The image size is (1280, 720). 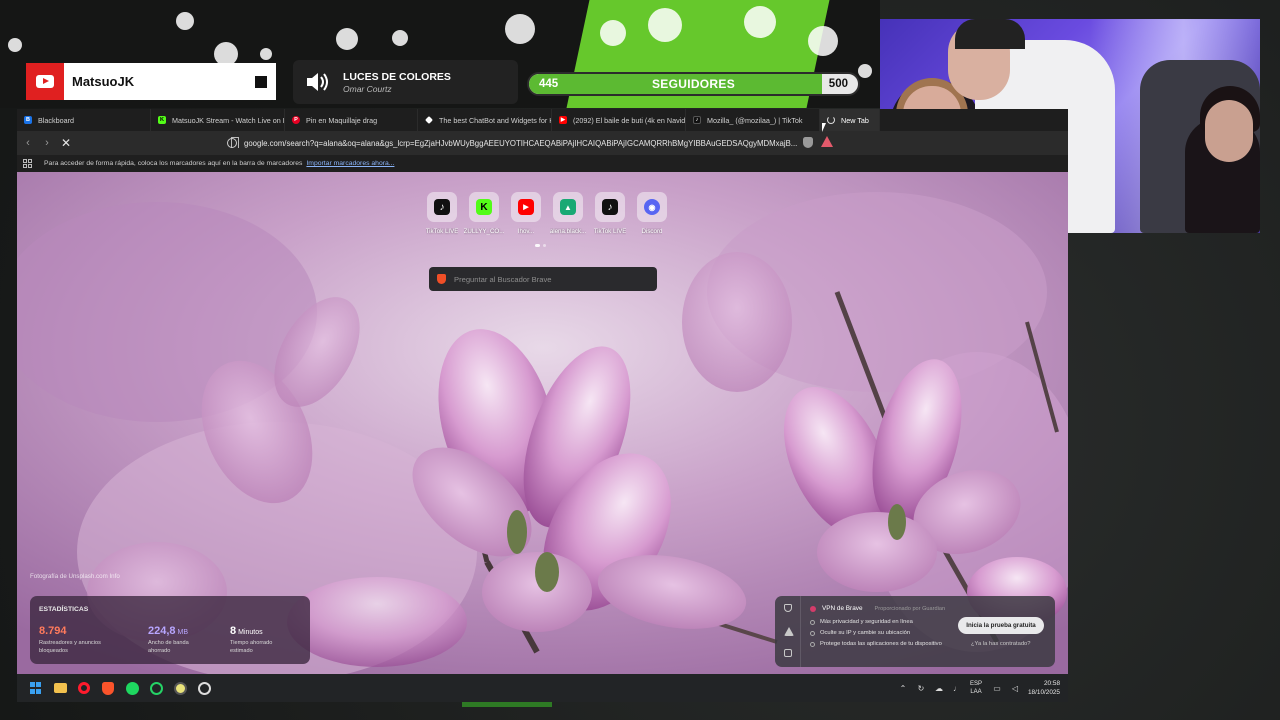 I want to click on webcam-person-hair, so click(x=990, y=34).